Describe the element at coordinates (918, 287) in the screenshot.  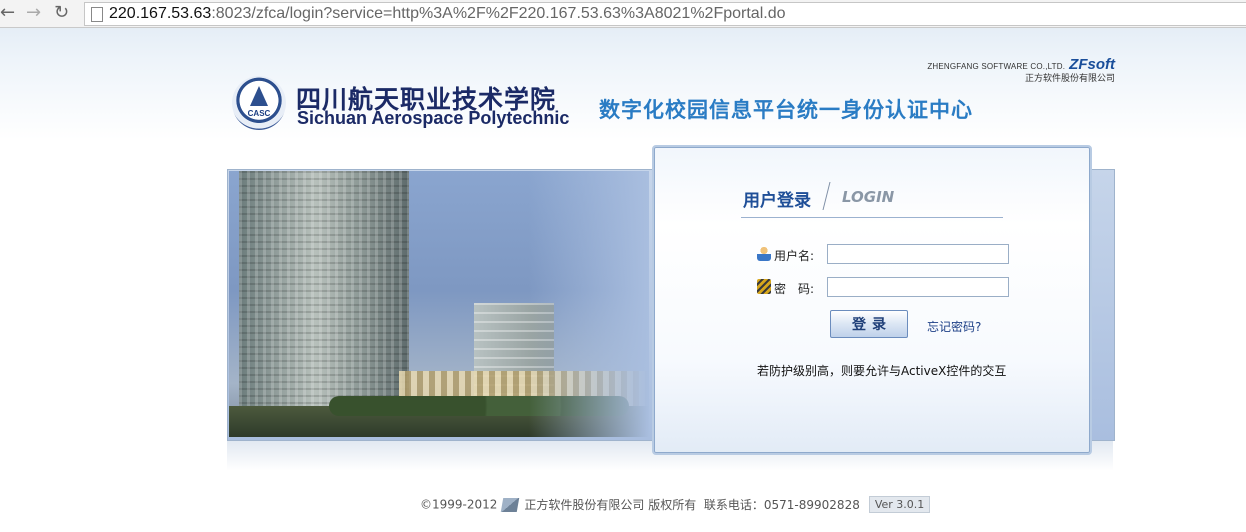
I see `password-input` at that location.